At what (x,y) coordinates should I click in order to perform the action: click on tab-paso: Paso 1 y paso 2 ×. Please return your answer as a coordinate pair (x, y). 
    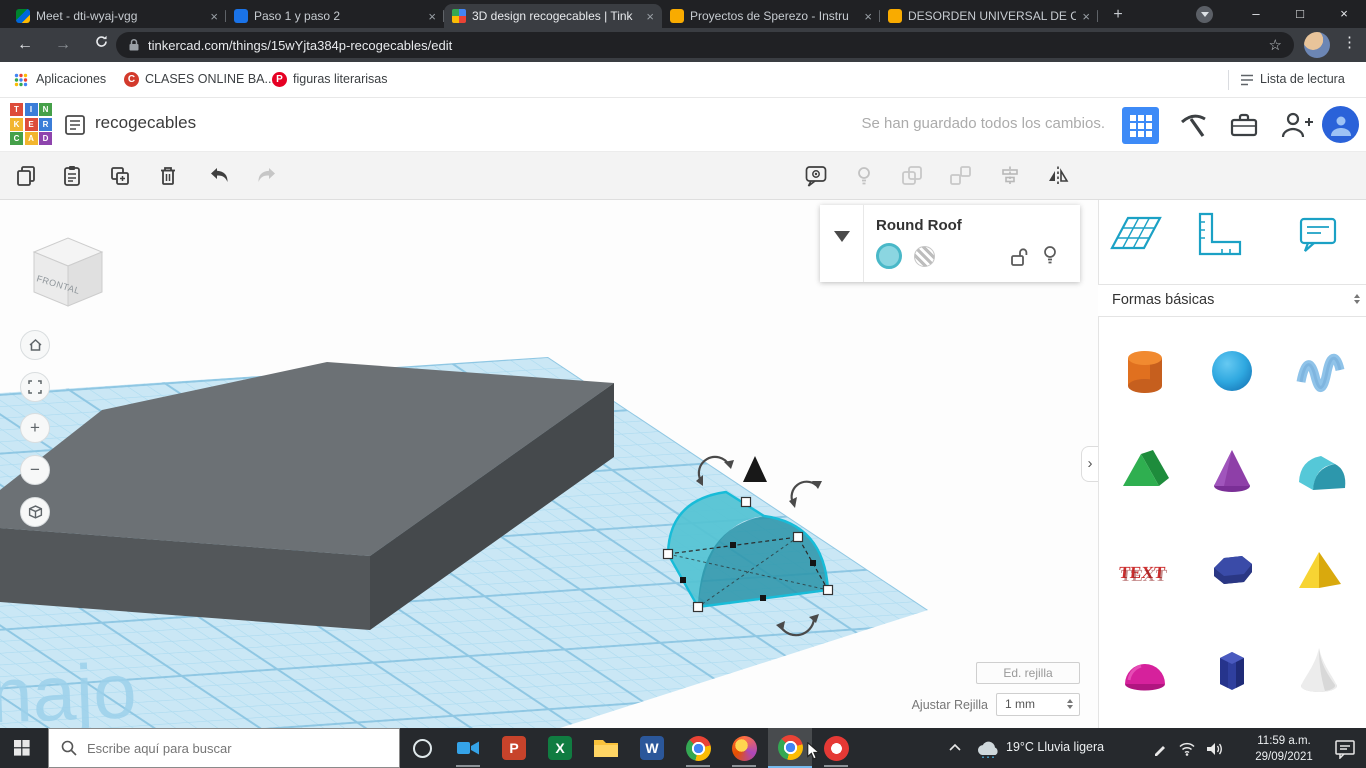
    Looking at the image, I should click on (335, 16).